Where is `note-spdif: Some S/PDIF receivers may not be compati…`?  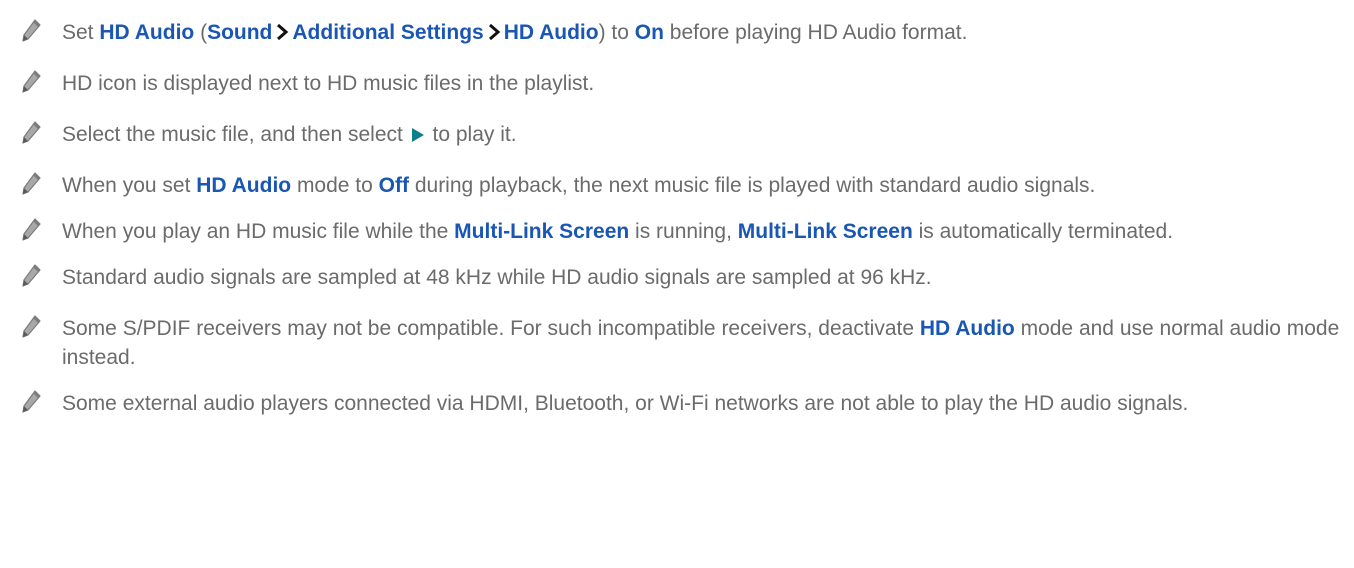
note-spdif: Some S/PDIF receivers may not be compati… is located at coordinates (680, 343).